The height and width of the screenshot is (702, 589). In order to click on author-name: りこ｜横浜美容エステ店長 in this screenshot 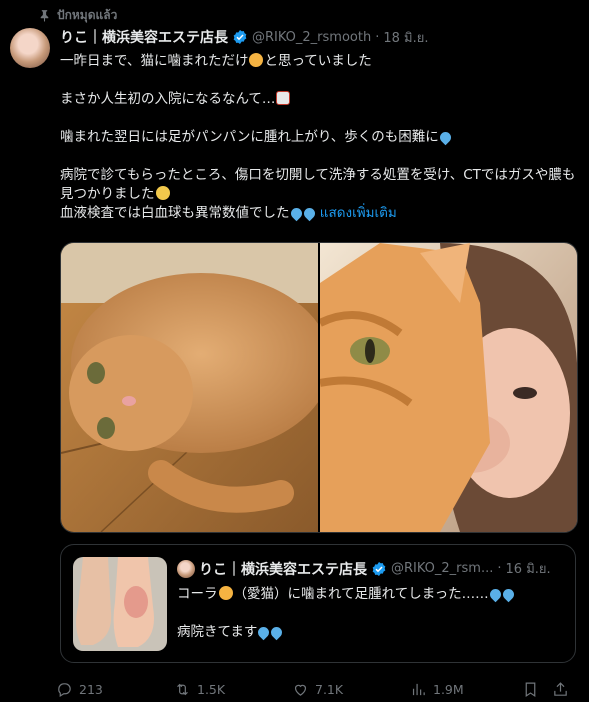, I will do `click(144, 37)`.